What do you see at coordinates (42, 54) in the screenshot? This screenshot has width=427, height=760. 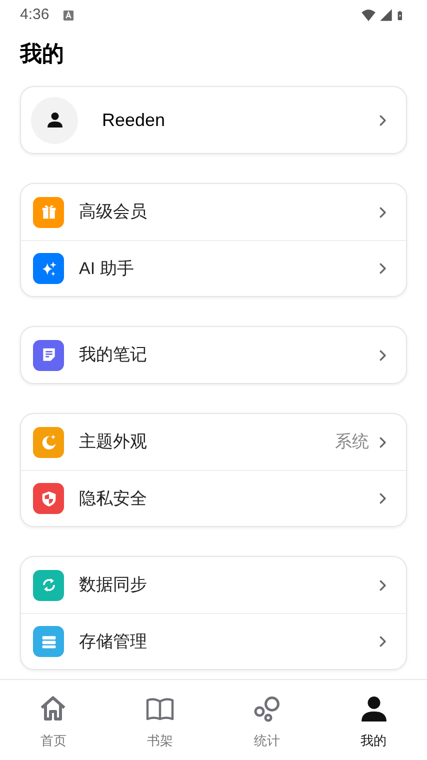 I see `page-title: 我的` at bounding box center [42, 54].